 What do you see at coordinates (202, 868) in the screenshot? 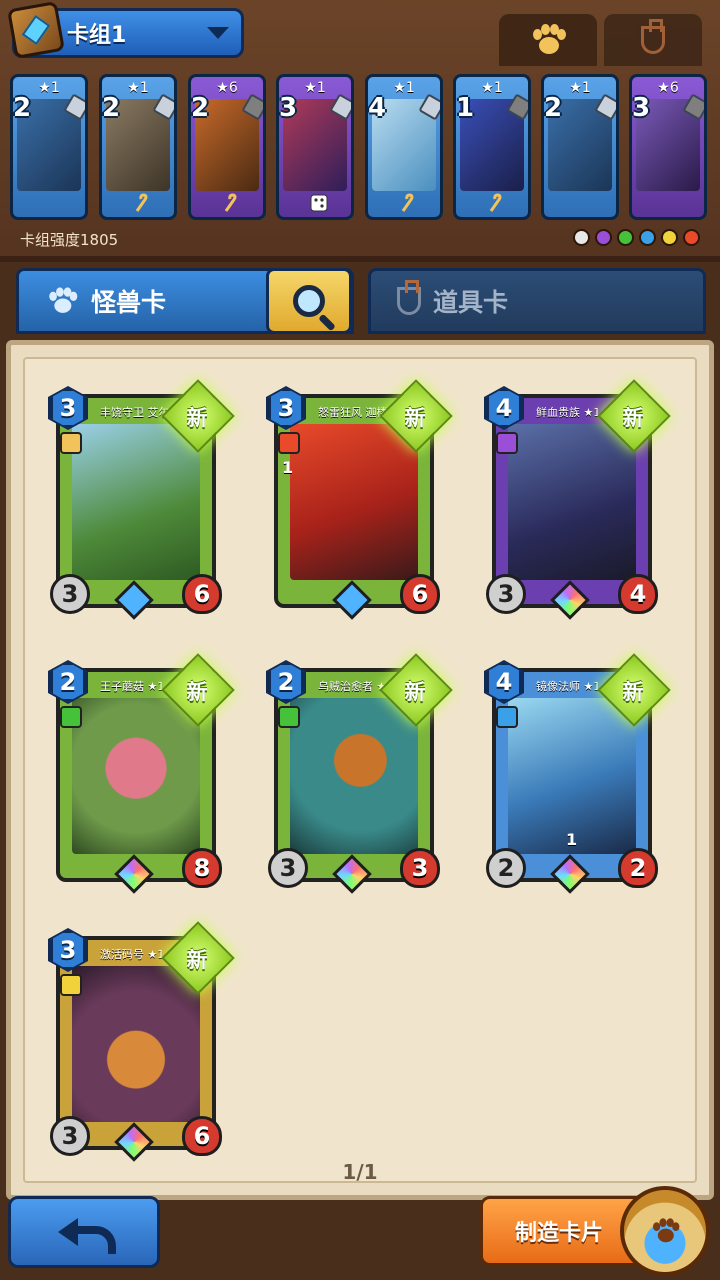
I see `health-value: 8` at bounding box center [202, 868].